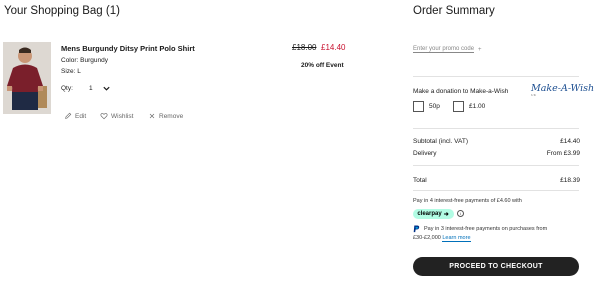 The image size is (599, 285). Describe the element at coordinates (496, 180) in the screenshot. I see `total-row: Total £18.39` at that location.